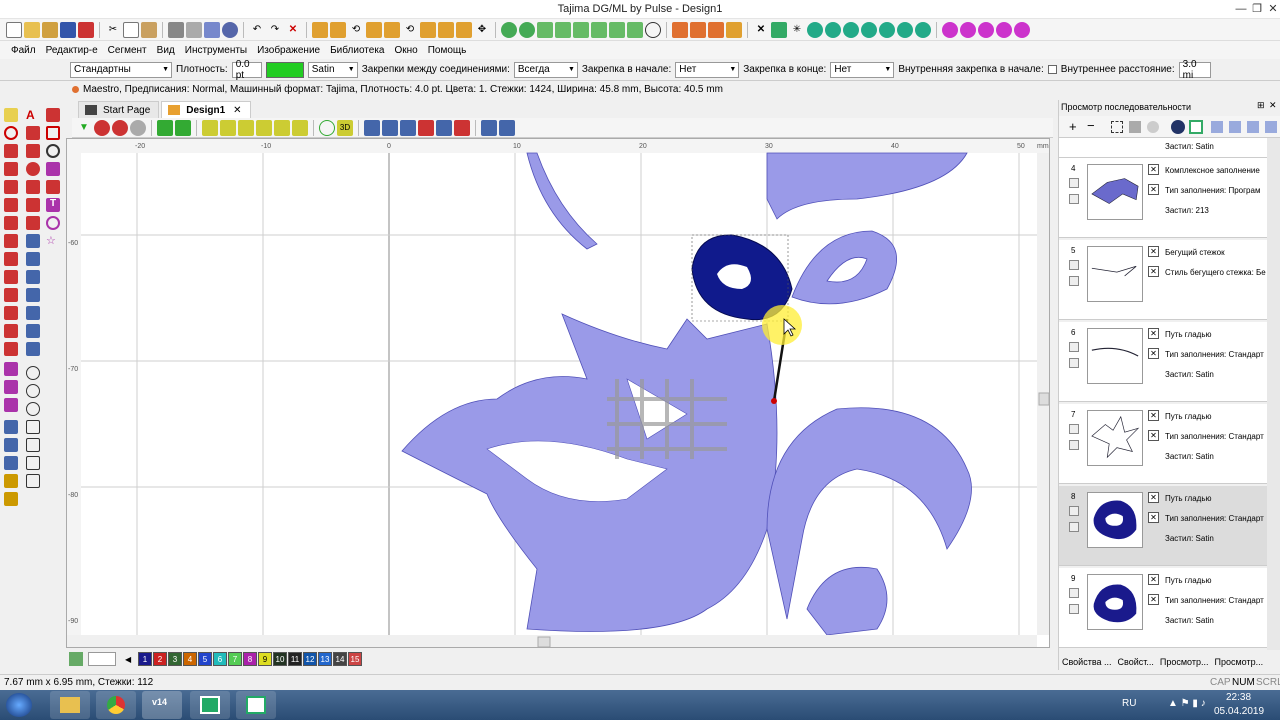 This screenshot has height=720, width=1280. Describe the element at coordinates (617, 29) in the screenshot. I see `stitch-tool-7-icon` at that location.